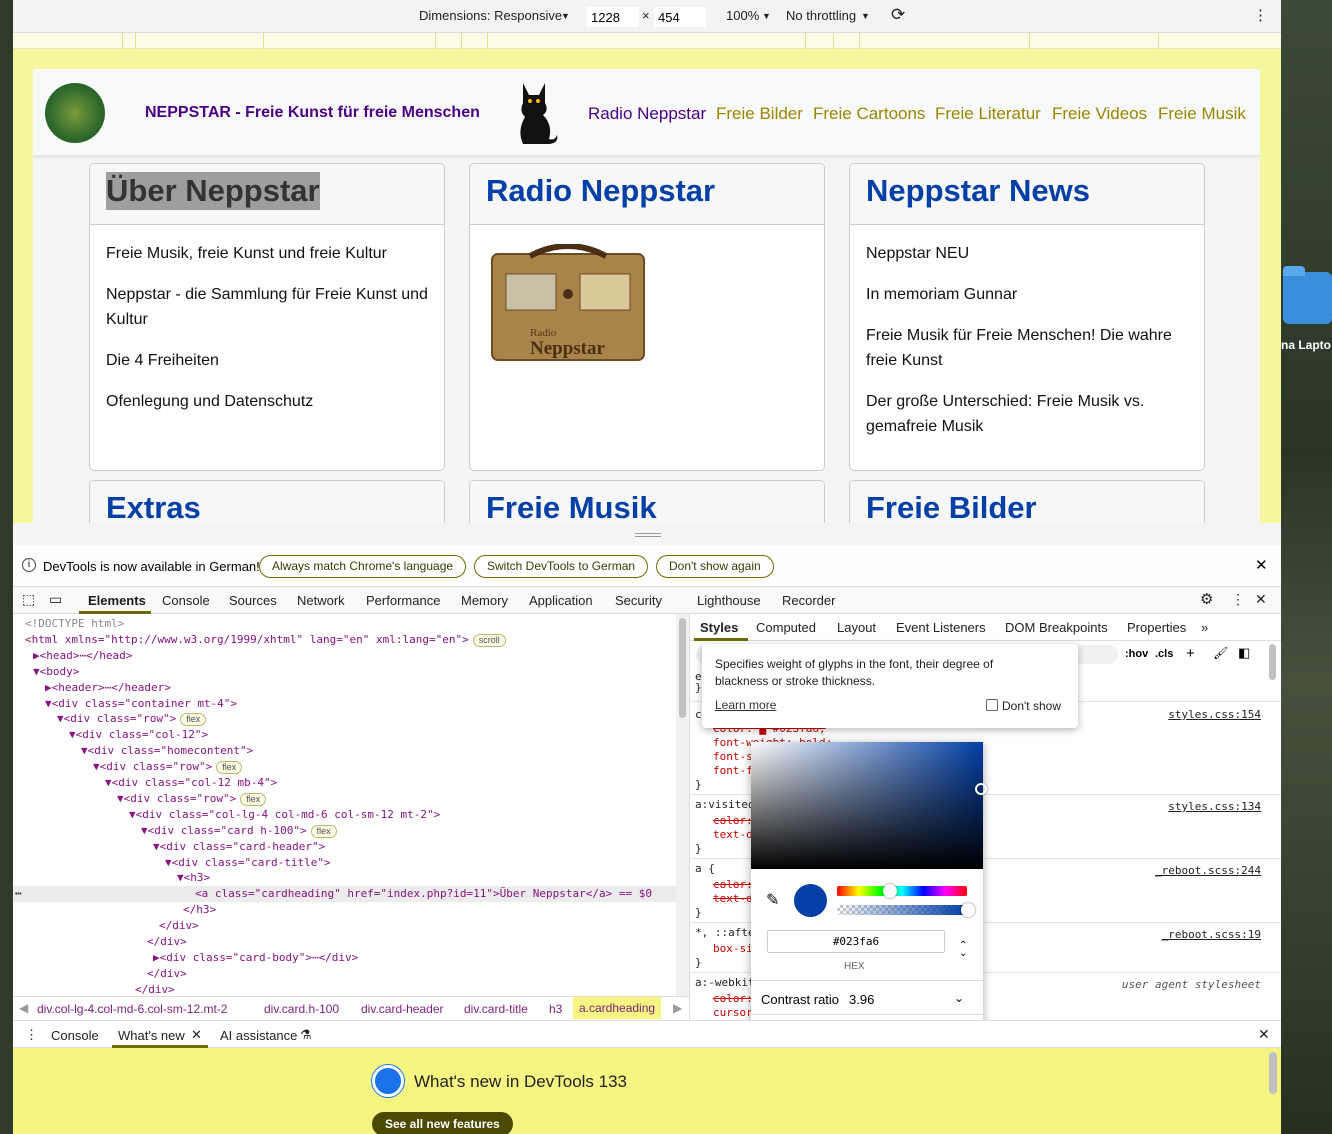 Image resolution: width=1332 pixels, height=1134 pixels. What do you see at coordinates (248, 862) in the screenshot?
I see `dom-node-line: ▼<div class="card-title">` at bounding box center [248, 862].